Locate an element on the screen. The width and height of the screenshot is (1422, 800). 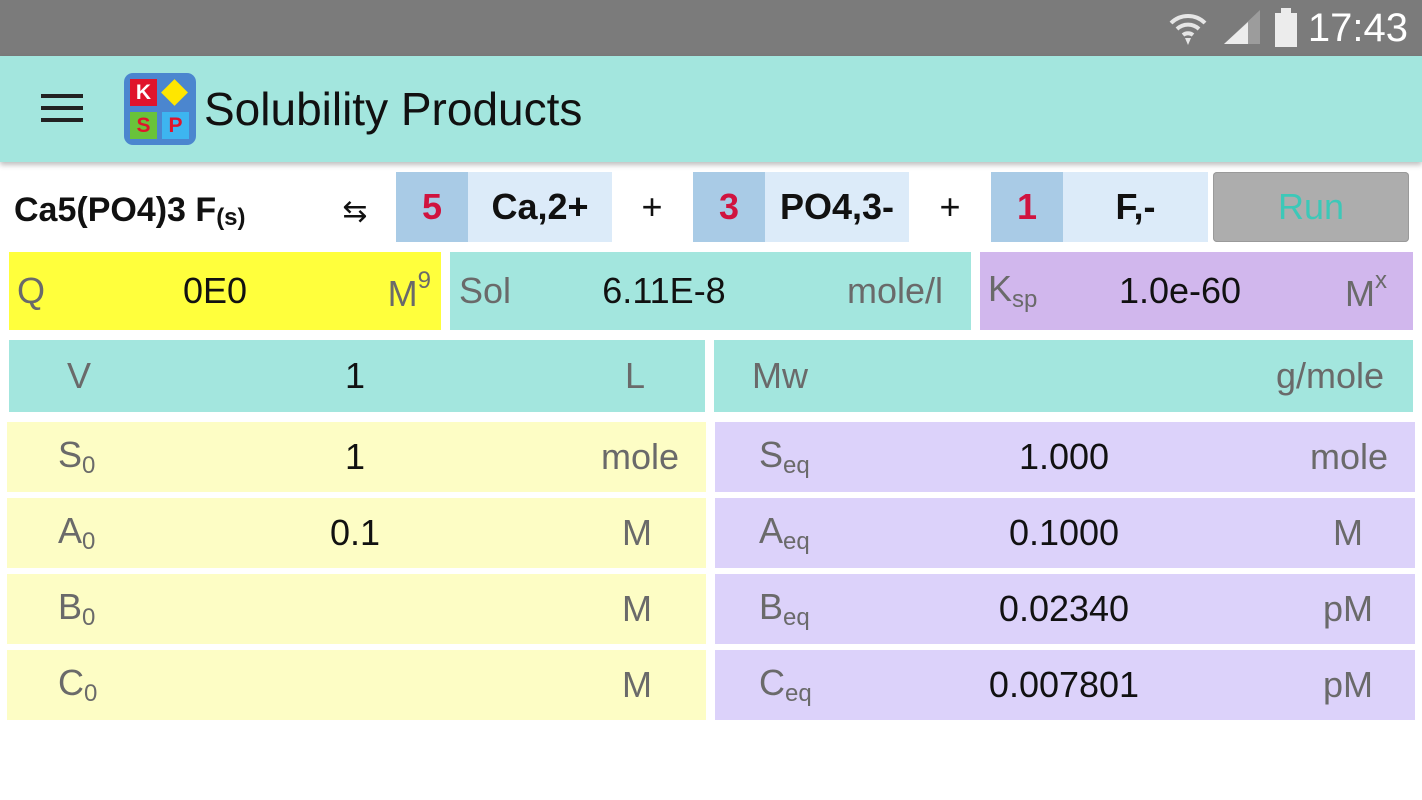
wifi-icon is located at coordinates (1188, 29).